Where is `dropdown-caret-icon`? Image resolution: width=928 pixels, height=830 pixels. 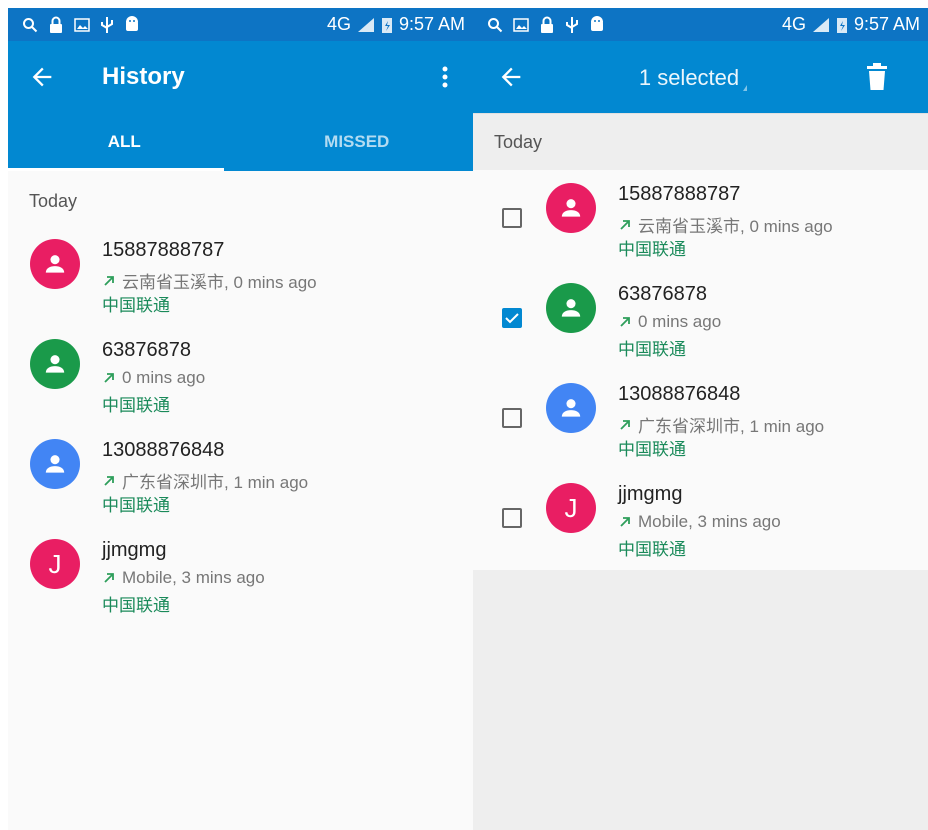 dropdown-caret-icon is located at coordinates (745, 88).